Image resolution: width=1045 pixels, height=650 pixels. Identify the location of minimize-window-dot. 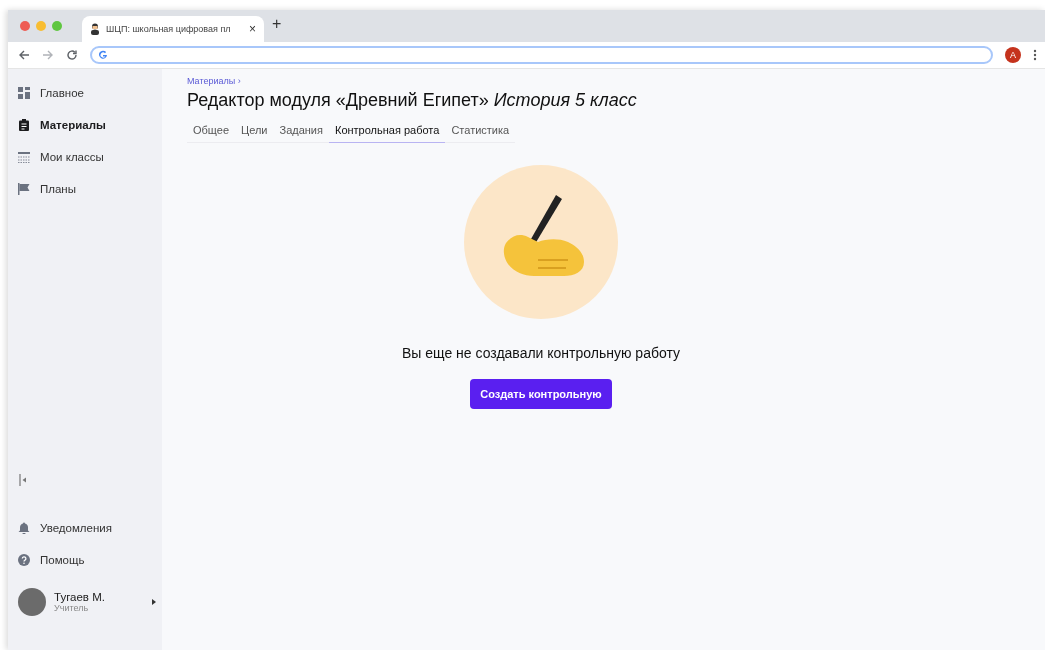
(41, 26).